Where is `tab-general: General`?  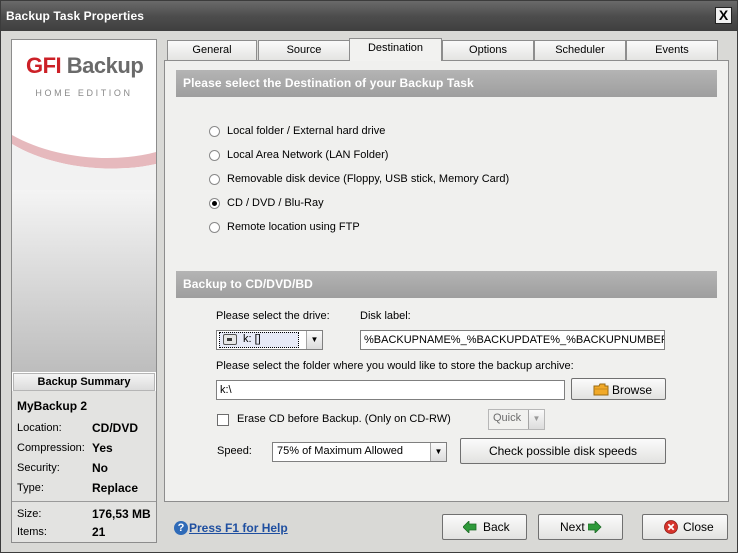
tab-general: General is located at coordinates (212, 50).